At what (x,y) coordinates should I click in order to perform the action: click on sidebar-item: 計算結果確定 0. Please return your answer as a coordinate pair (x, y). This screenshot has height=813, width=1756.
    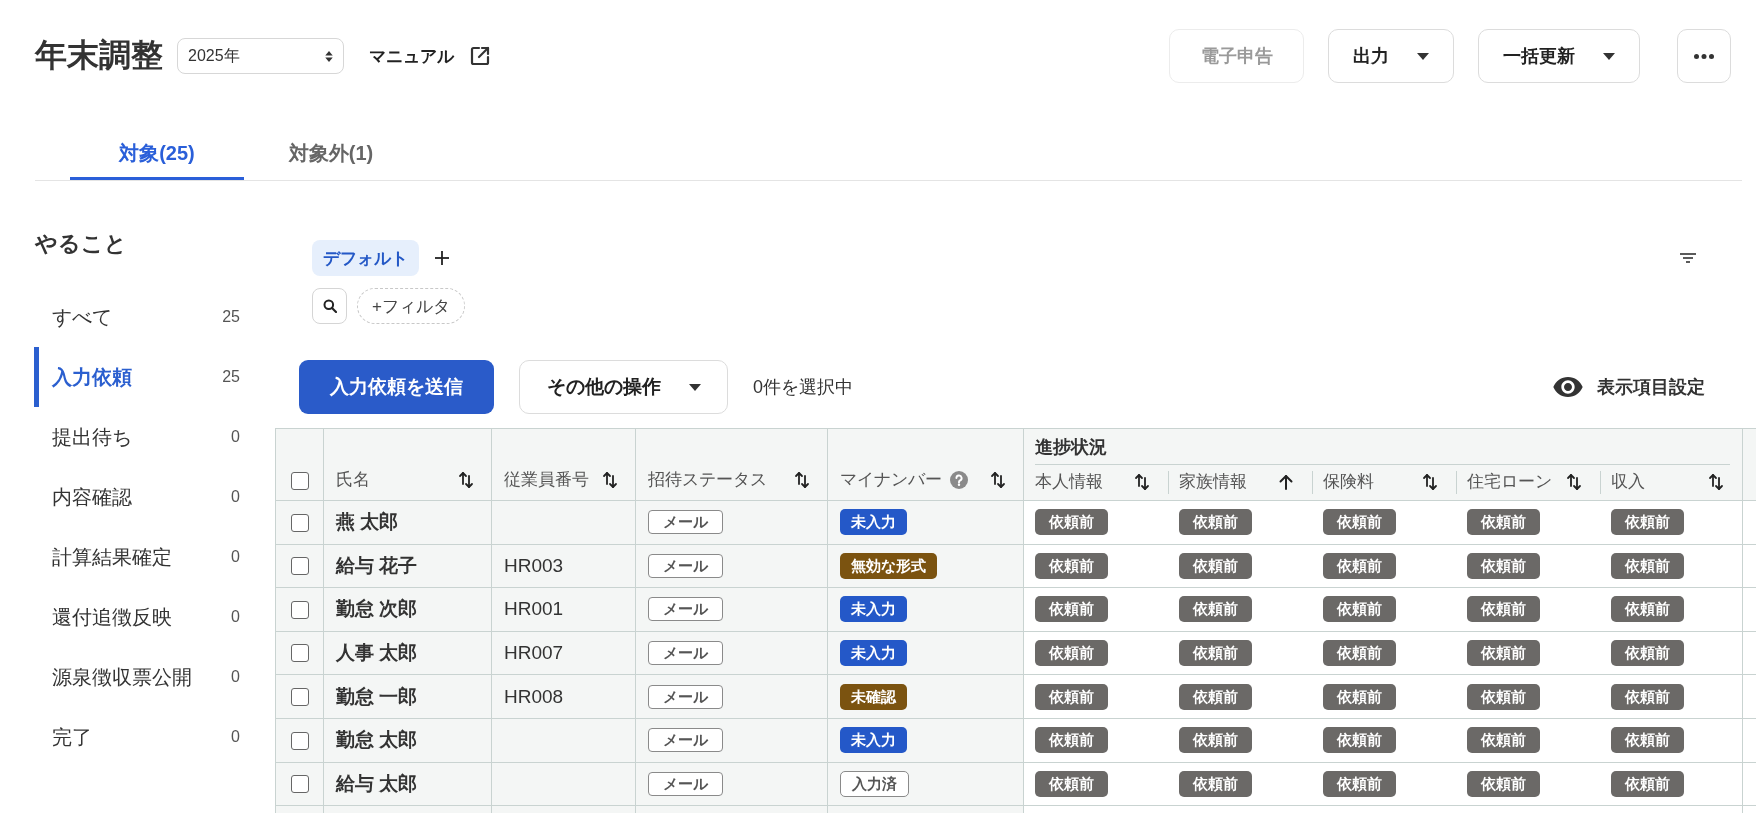
    Looking at the image, I should click on (154, 557).